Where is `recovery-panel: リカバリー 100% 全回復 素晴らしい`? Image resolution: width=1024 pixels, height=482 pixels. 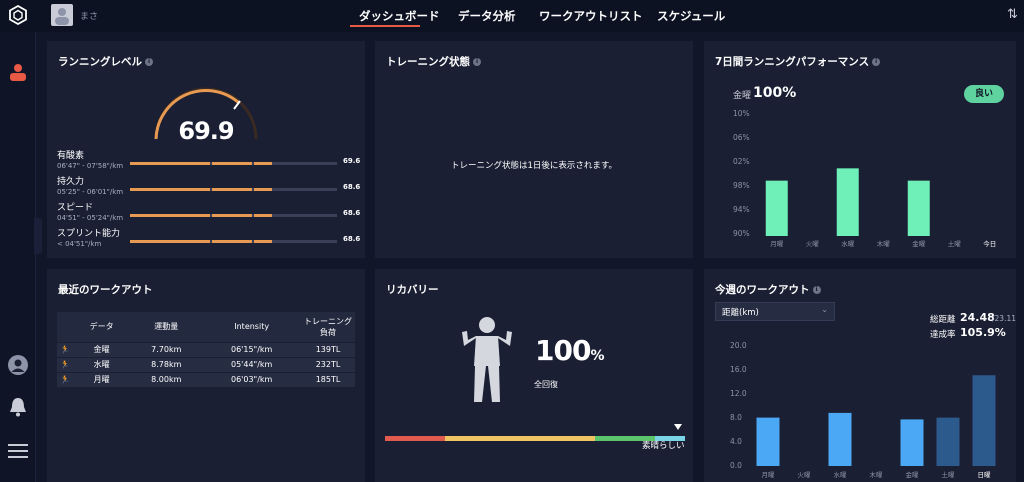 recovery-panel: リカバリー 100% 全回復 素晴らしい is located at coordinates (534, 375).